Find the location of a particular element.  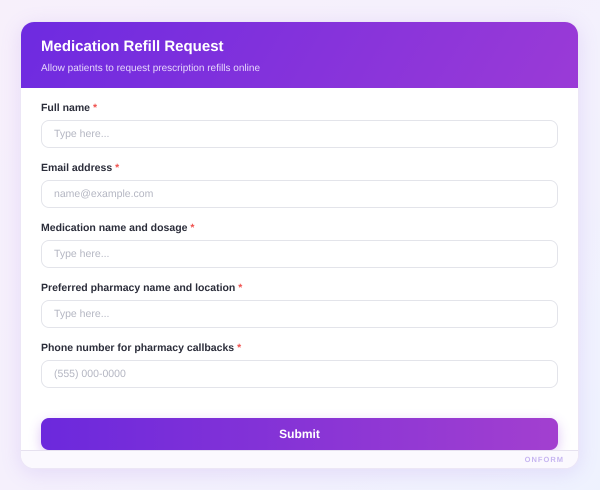

submit-button: Submit is located at coordinates (299, 434).